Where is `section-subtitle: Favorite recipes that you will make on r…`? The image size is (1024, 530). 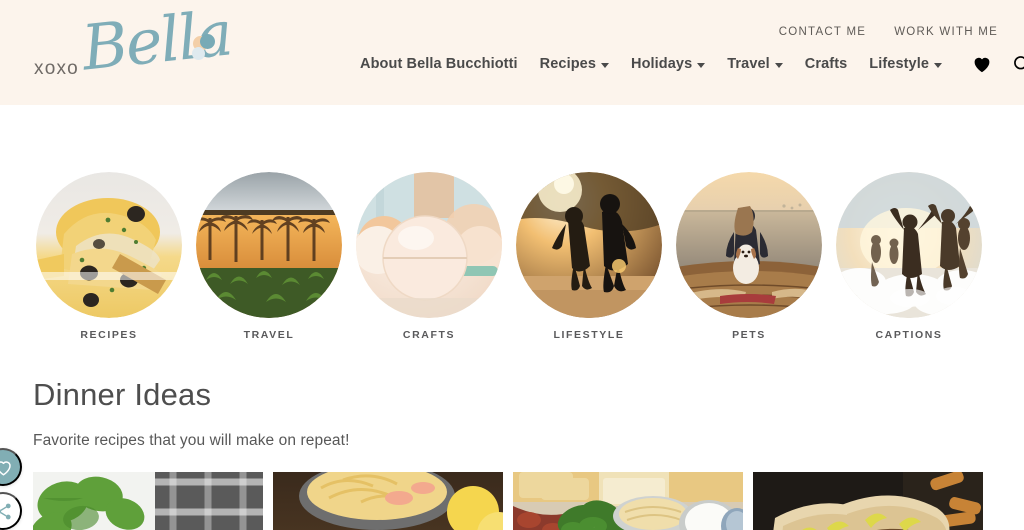
section-subtitle: Favorite recipes that you will make on r… is located at coordinates (191, 441).